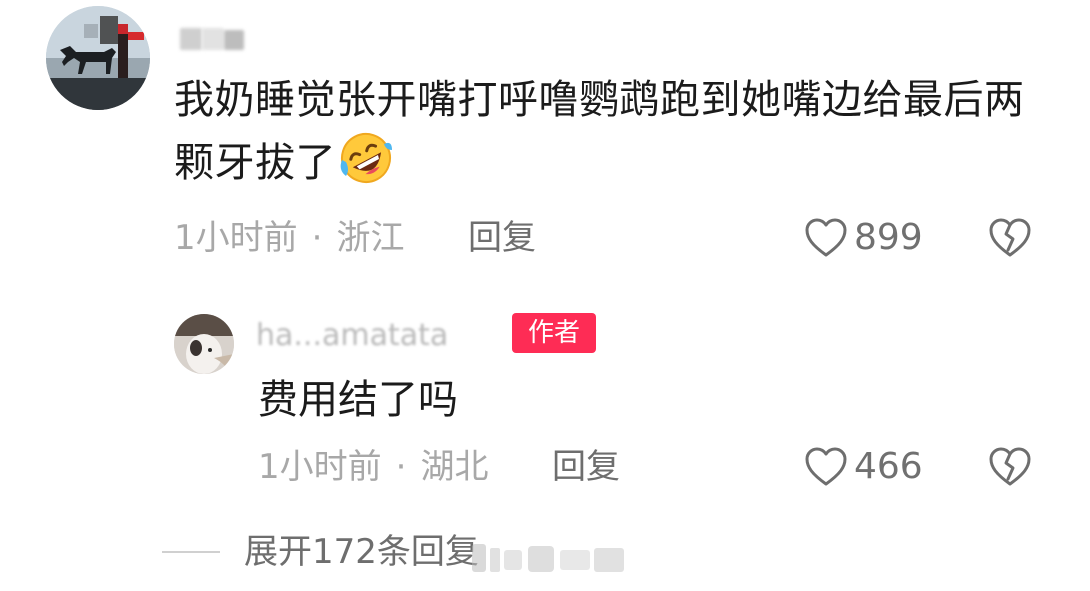 This screenshot has width=1090, height=591. I want to click on comment-like-button: 899, so click(863, 238).